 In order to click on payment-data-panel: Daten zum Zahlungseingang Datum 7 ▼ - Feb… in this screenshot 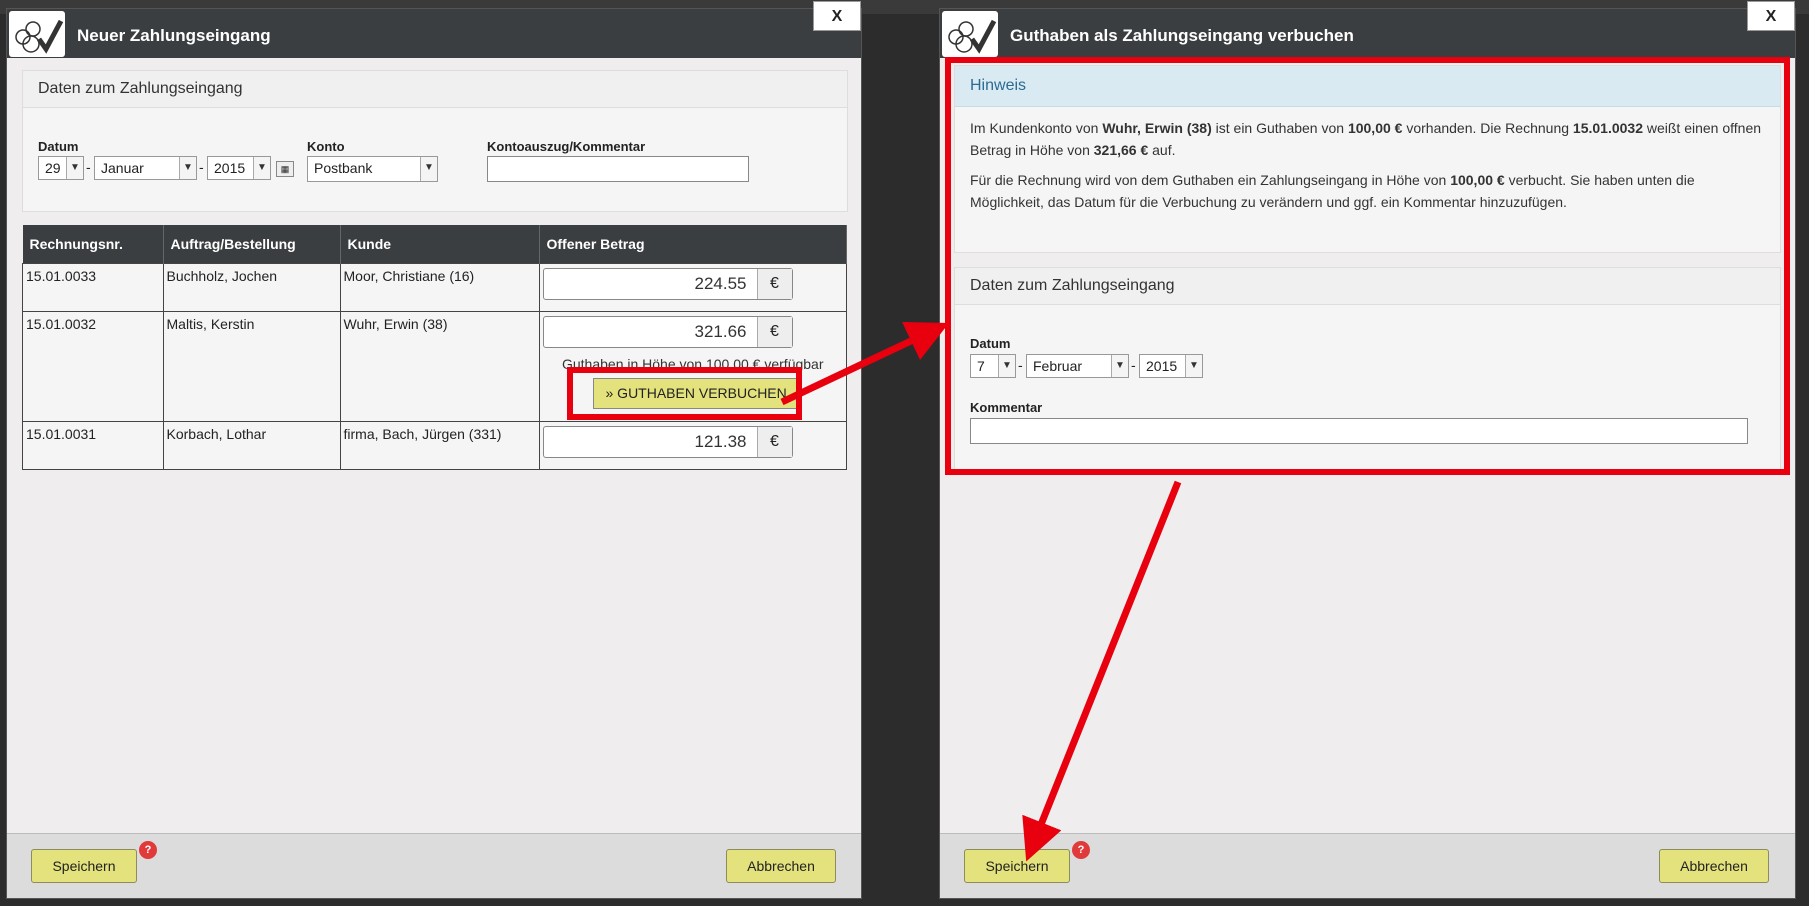, I will do `click(1367, 370)`.